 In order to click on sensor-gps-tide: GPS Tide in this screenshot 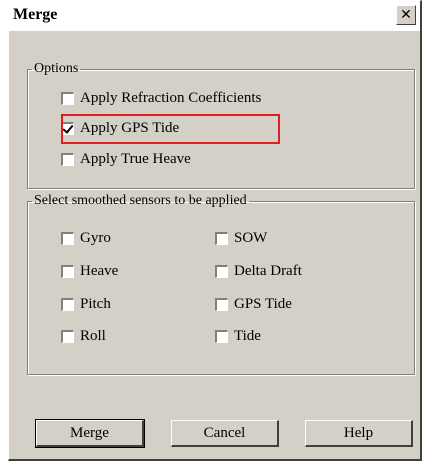, I will do `click(253, 304)`.